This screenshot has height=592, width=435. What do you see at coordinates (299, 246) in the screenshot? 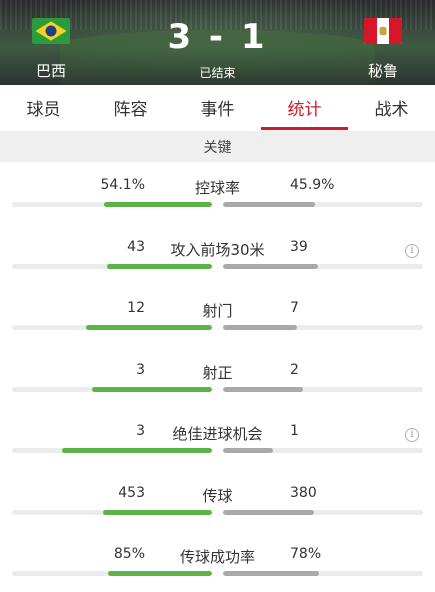
I see `stat-away-value: 39` at bounding box center [299, 246].